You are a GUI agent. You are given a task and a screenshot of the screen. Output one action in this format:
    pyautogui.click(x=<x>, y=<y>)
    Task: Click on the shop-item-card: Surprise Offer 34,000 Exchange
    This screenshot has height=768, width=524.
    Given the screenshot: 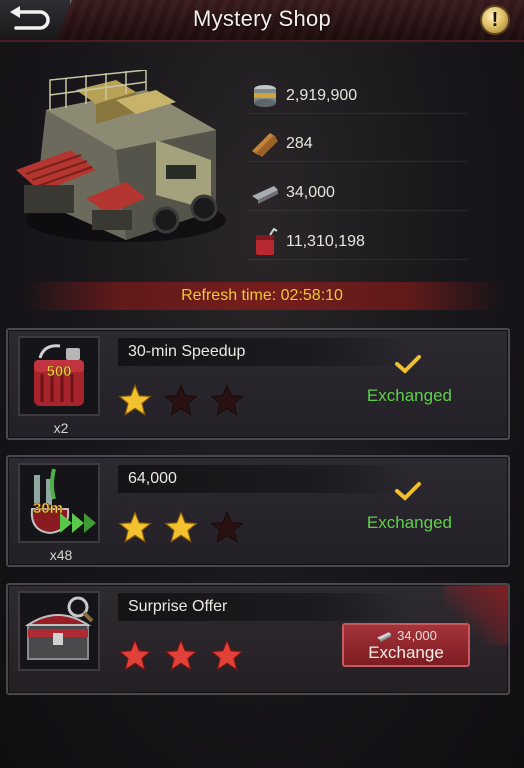 What is the action you would take?
    pyautogui.click(x=258, y=639)
    